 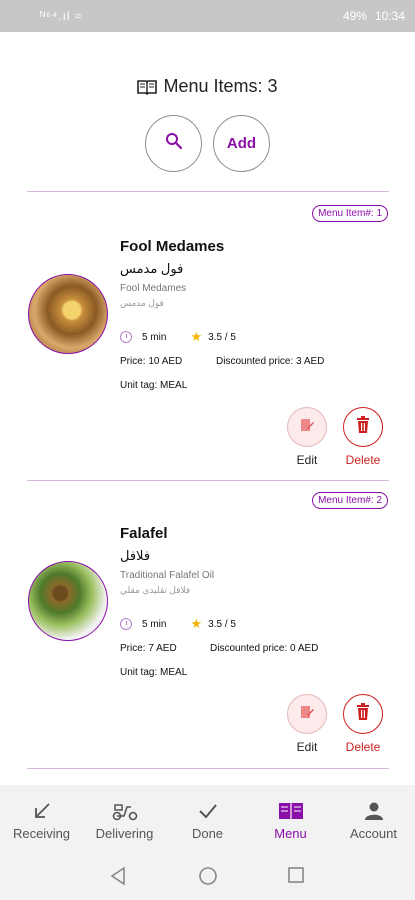 I want to click on price: Price: 7 AED, so click(x=148, y=648).